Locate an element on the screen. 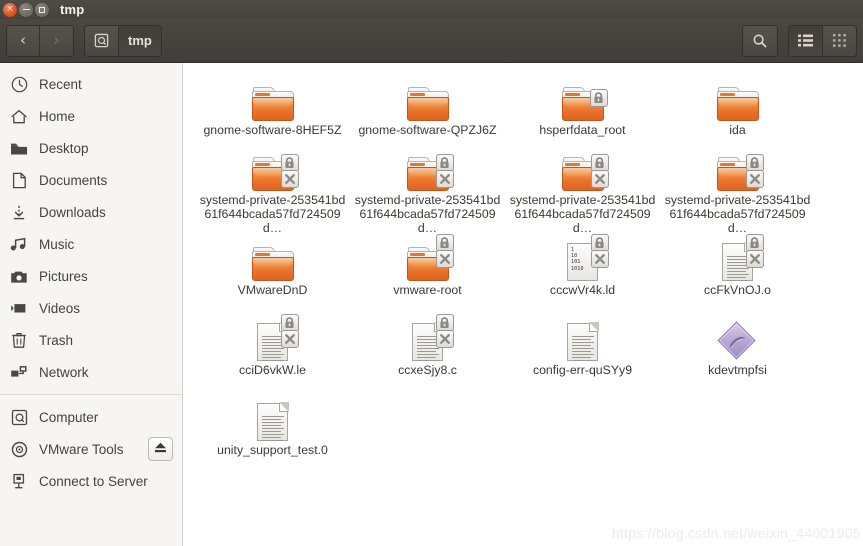 Image resolution: width=863 pixels, height=546 pixels. sidebar-item-downloads: Downloads is located at coordinates (91, 212).